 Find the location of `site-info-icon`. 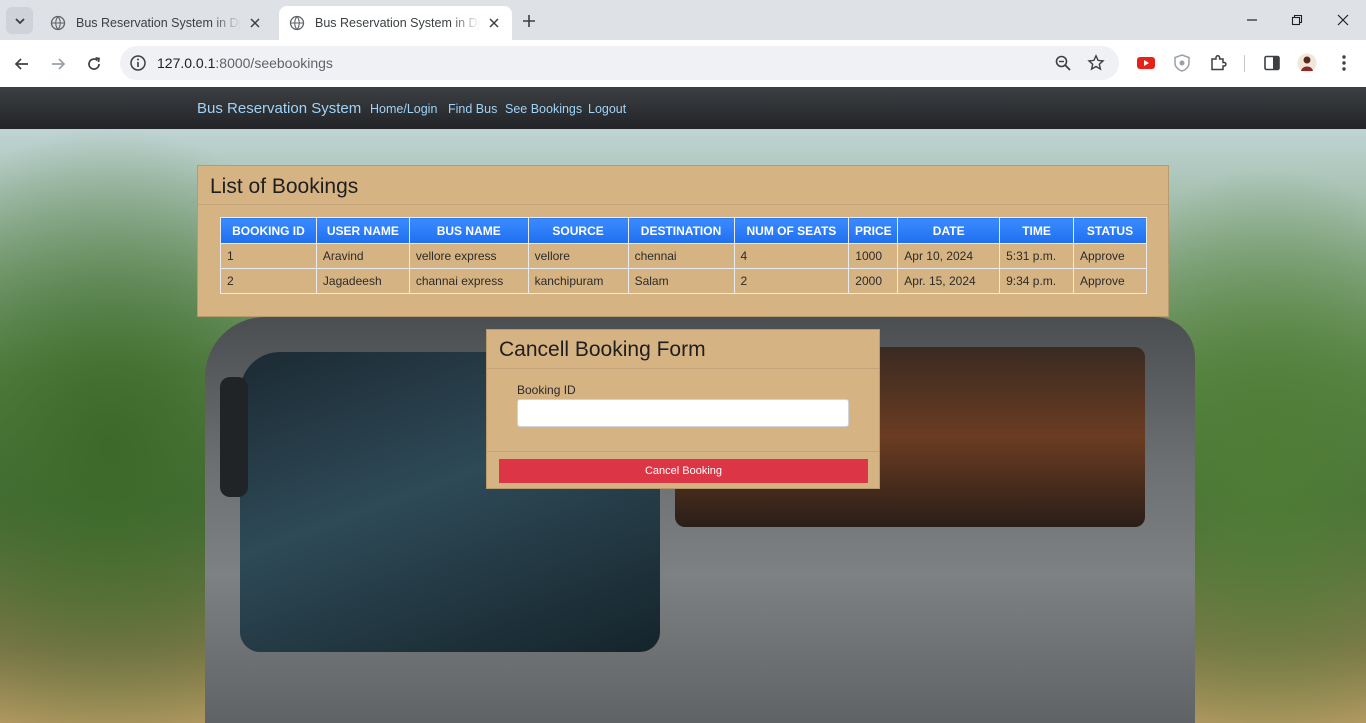

site-info-icon is located at coordinates (138, 63).